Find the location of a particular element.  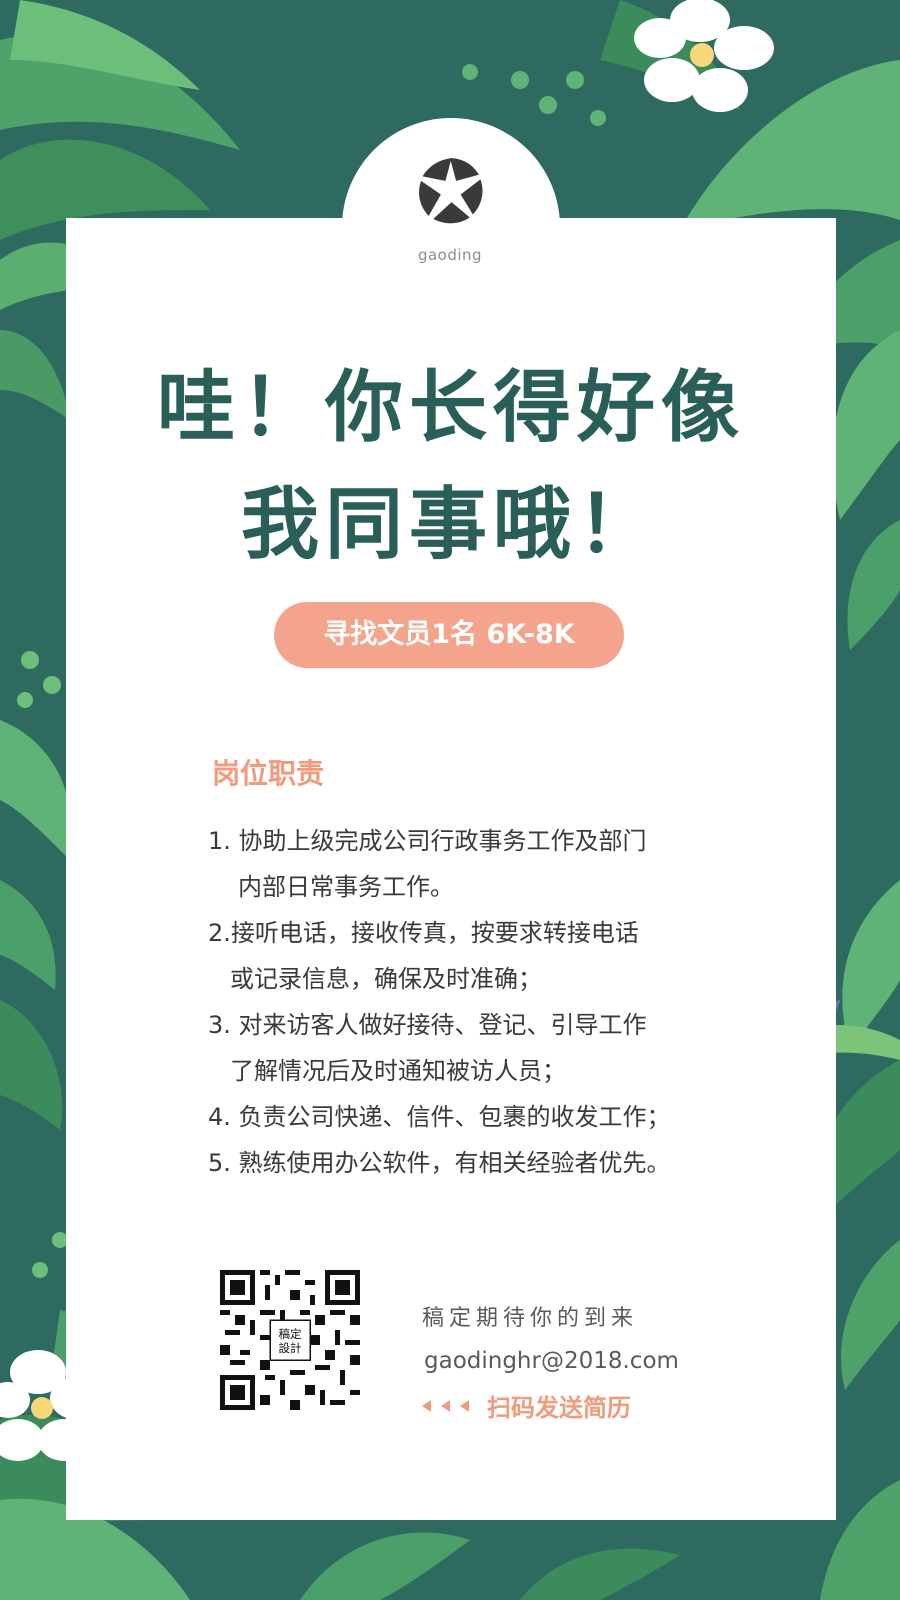

leaf-left-side is located at coordinates (36, 890).